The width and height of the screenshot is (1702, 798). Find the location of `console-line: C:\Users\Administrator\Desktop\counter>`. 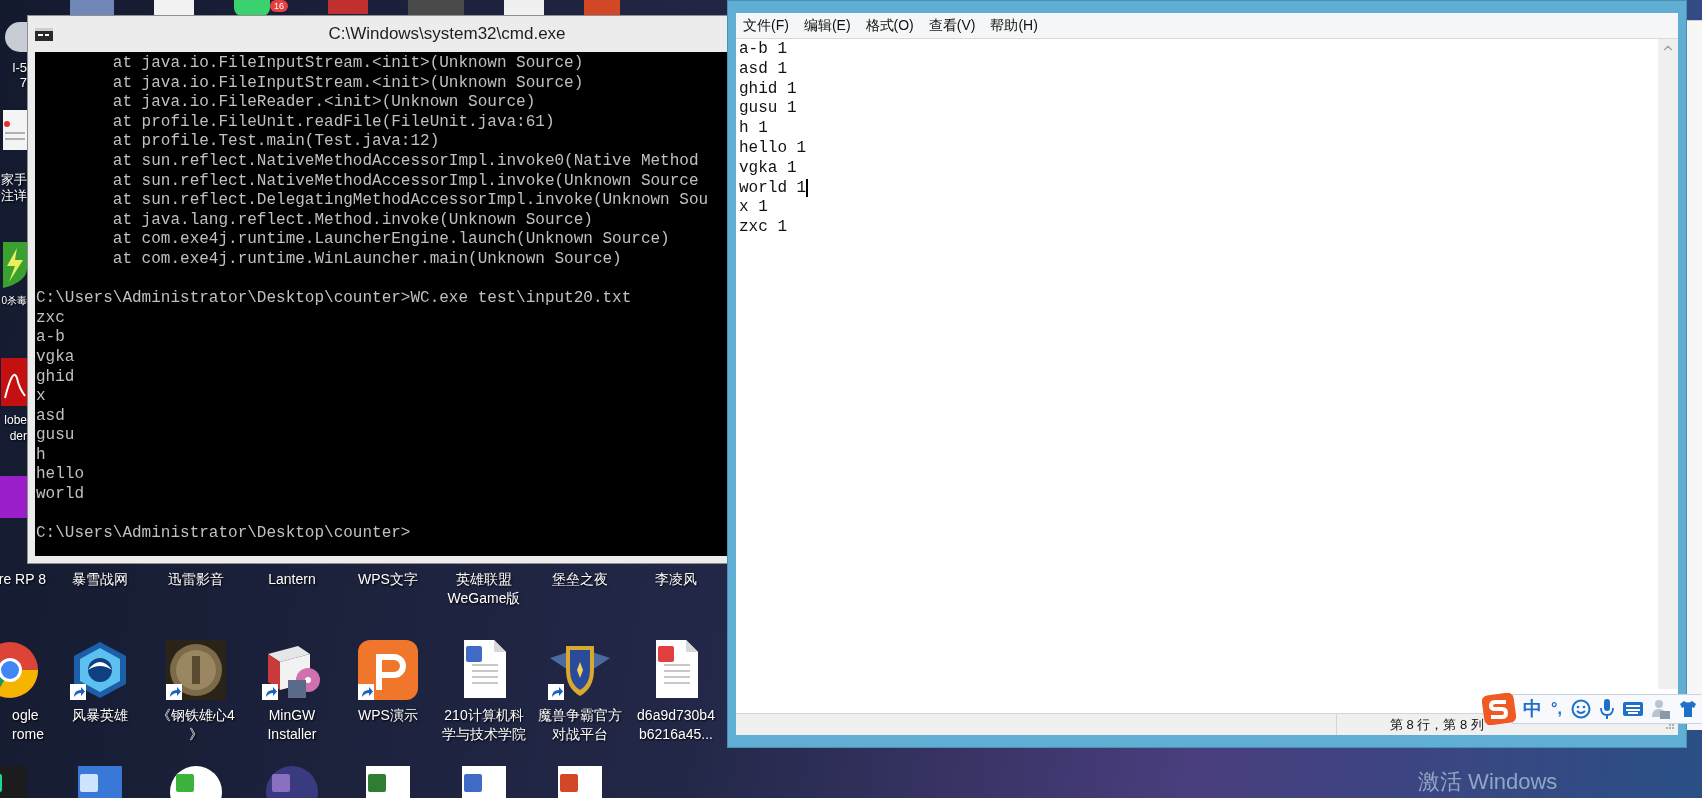

console-line: C:\Users\Administrator\Desktop\counter> is located at coordinates (223, 534).